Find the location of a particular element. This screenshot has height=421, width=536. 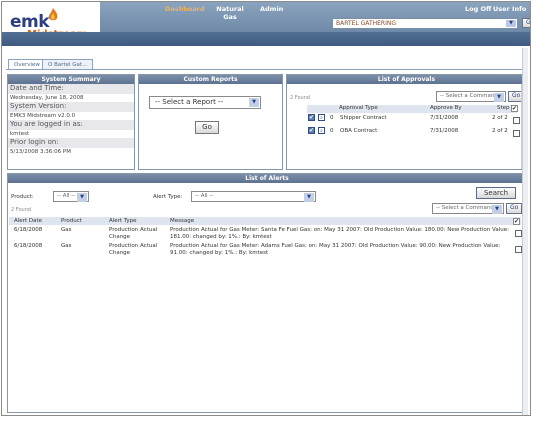

col-approval-type: Approval Type is located at coordinates (358, 108).